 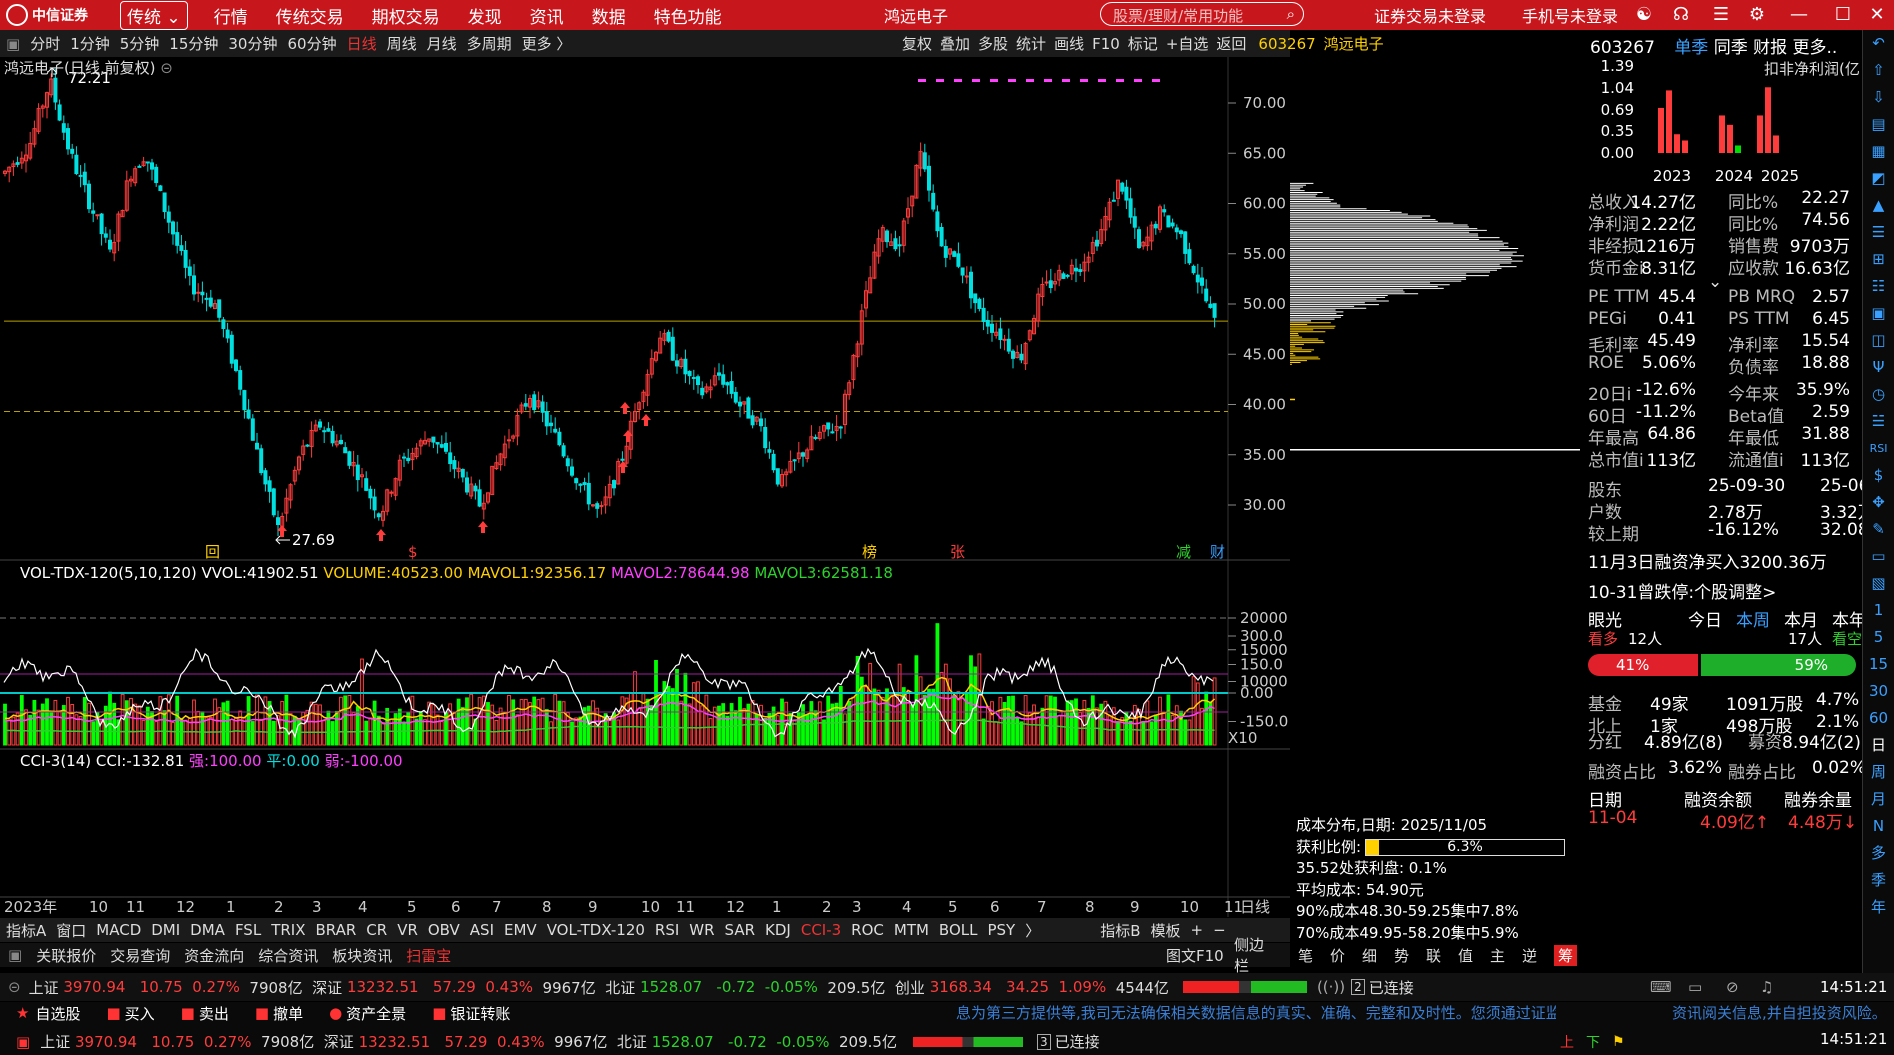 What do you see at coordinates (166, 68) in the screenshot?
I see `settings-circle-icon: ⊝` at bounding box center [166, 68].